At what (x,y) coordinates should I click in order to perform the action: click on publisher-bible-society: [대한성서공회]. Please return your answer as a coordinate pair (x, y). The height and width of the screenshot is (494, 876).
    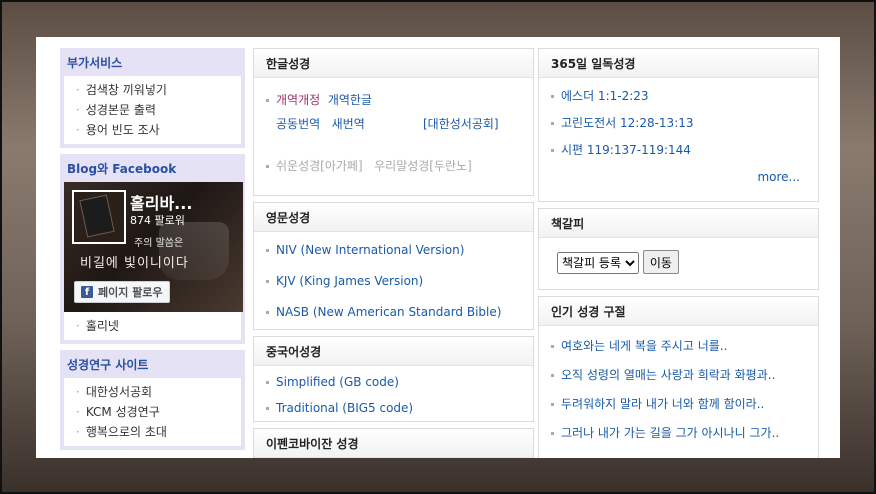
    Looking at the image, I should click on (461, 124).